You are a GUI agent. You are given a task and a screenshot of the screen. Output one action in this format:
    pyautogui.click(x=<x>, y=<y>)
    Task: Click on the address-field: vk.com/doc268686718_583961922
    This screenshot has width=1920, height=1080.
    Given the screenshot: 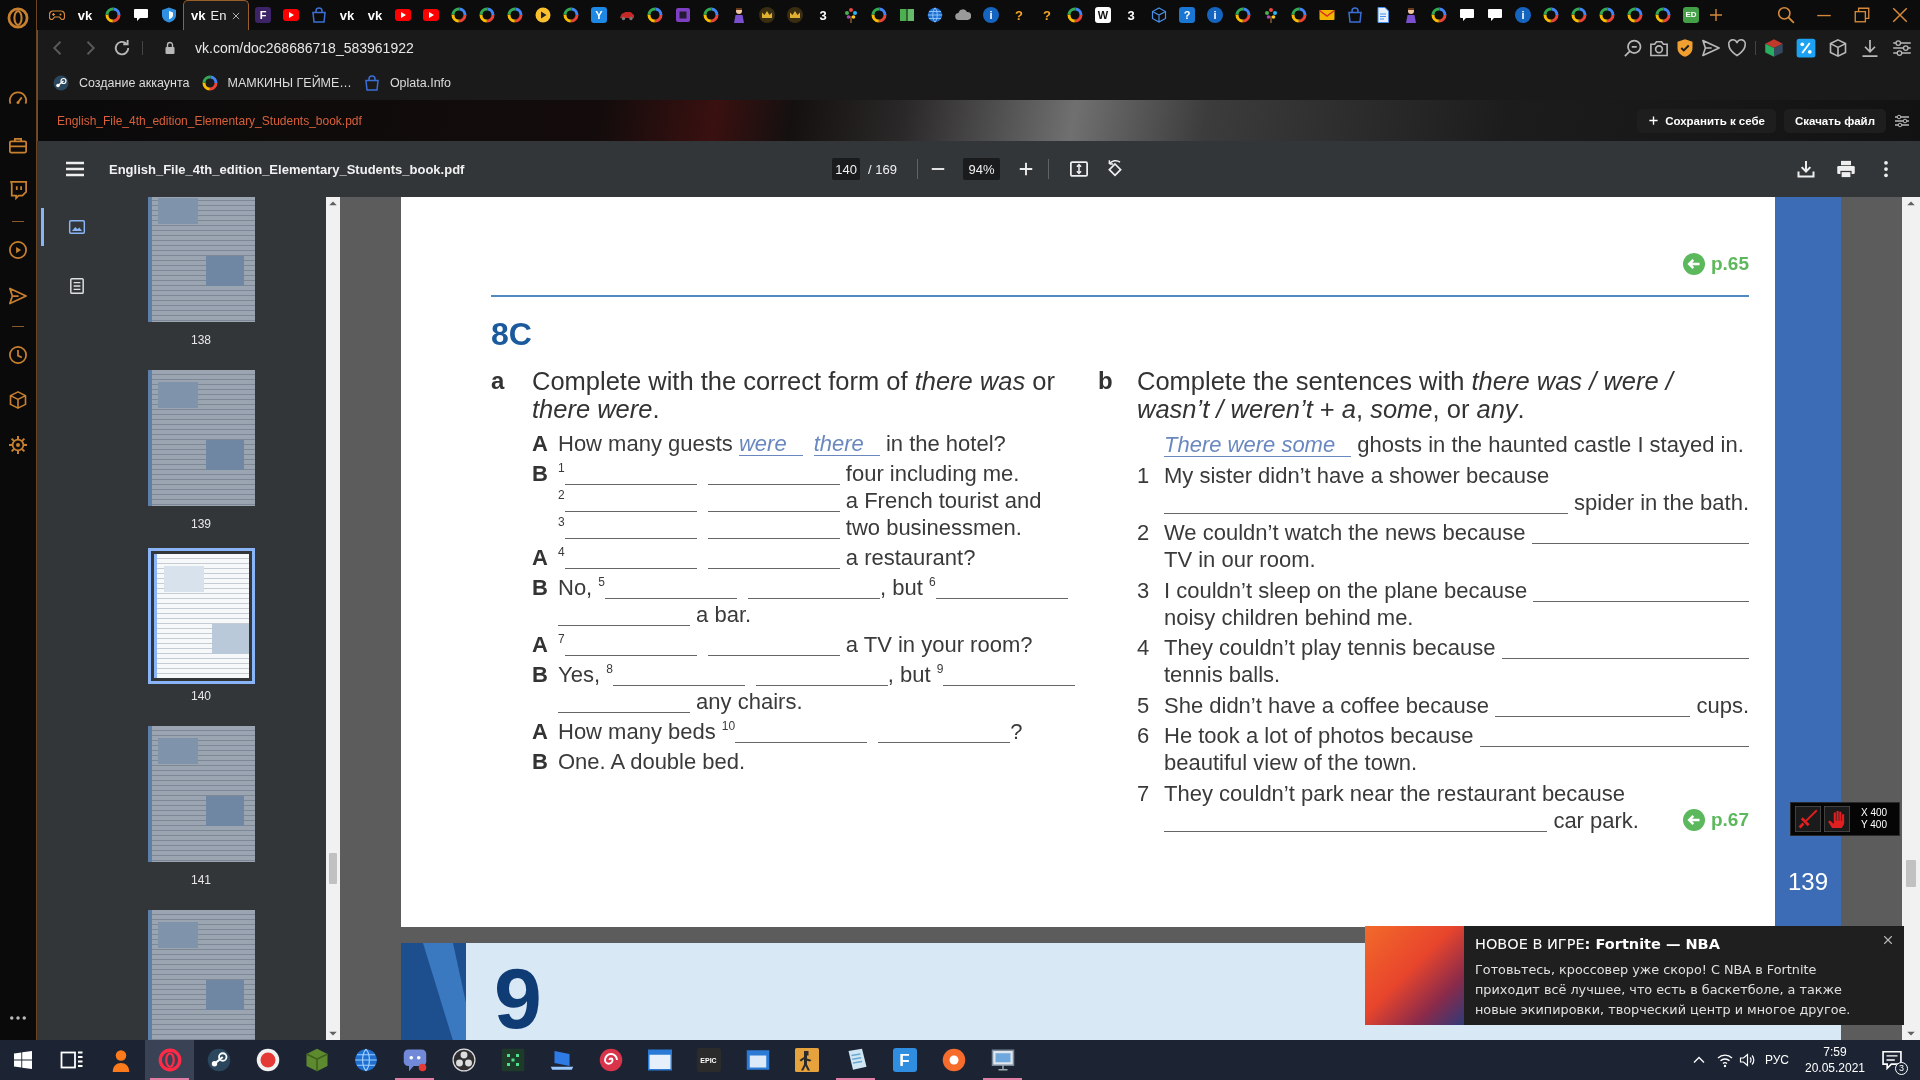 What is the action you would take?
    pyautogui.click(x=304, y=48)
    